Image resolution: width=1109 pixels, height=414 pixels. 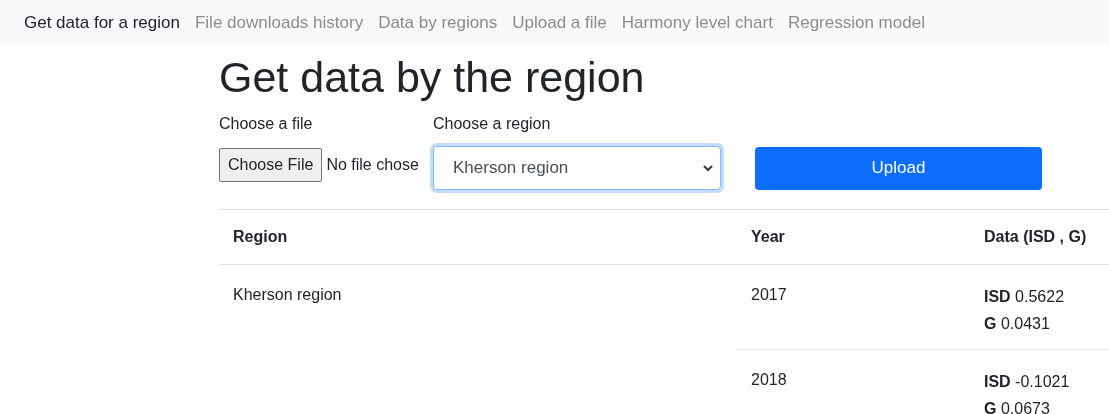 What do you see at coordinates (279, 23) in the screenshot?
I see `nav-link: File downloads history` at bounding box center [279, 23].